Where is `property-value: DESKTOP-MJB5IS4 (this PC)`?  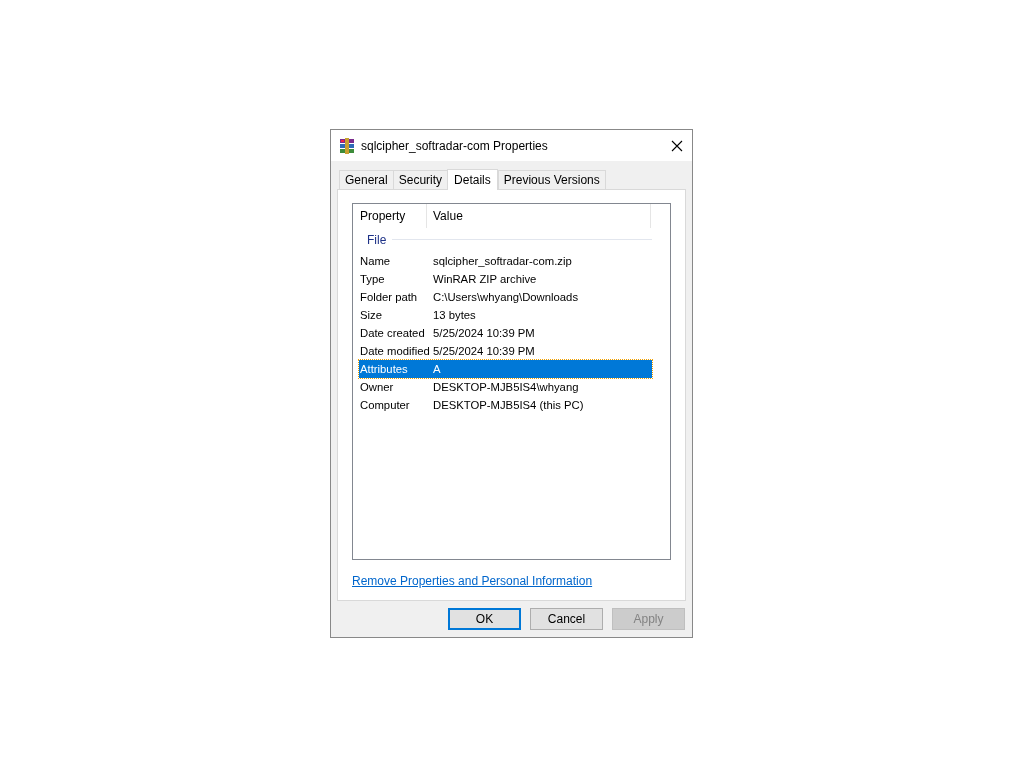 property-value: DESKTOP-MJB5IS4 (this PC) is located at coordinates (508, 405).